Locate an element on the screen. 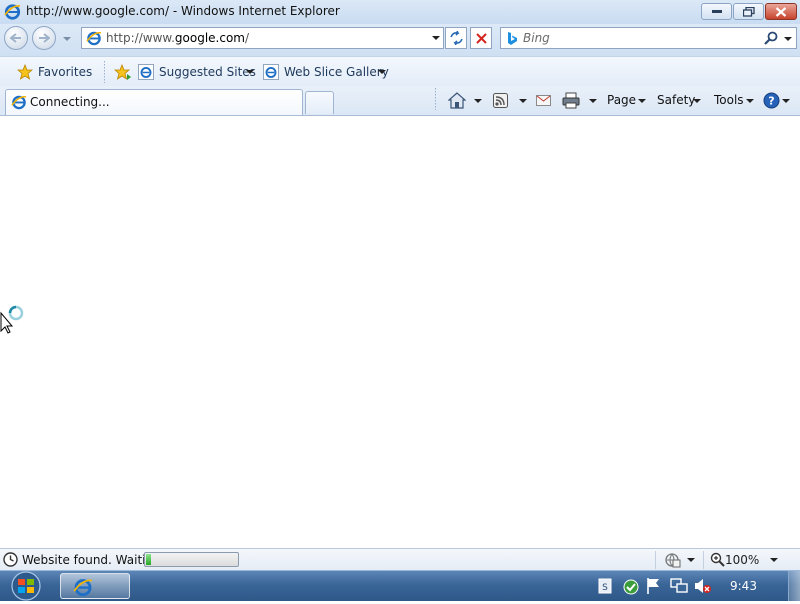  tray-volume-muted-icon is located at coordinates (703, 586).